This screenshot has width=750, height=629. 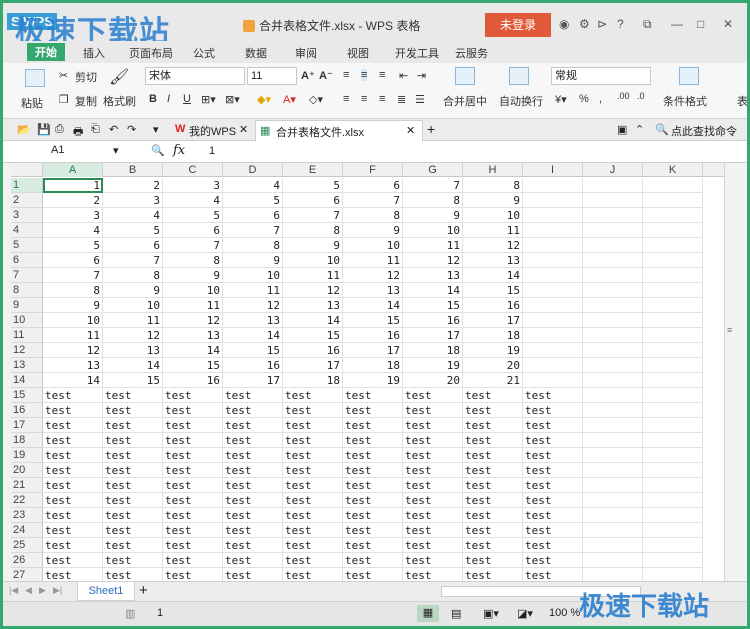 What do you see at coordinates (493, 380) in the screenshot?
I see `cell-h14: 21` at bounding box center [493, 380].